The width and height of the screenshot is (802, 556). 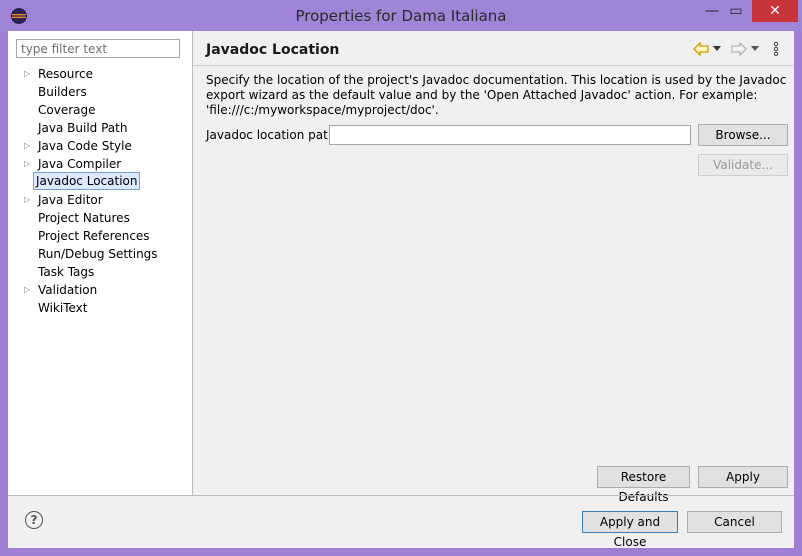 What do you see at coordinates (94, 236) in the screenshot?
I see `tree-item-label: Project References` at bounding box center [94, 236].